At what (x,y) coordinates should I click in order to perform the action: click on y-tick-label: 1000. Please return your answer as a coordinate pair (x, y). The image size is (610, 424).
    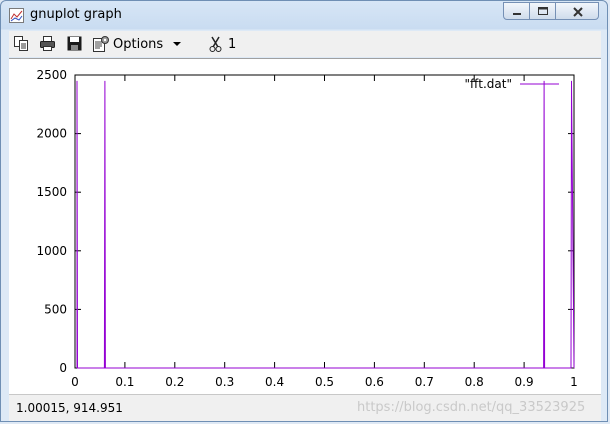
    Looking at the image, I should click on (51, 251).